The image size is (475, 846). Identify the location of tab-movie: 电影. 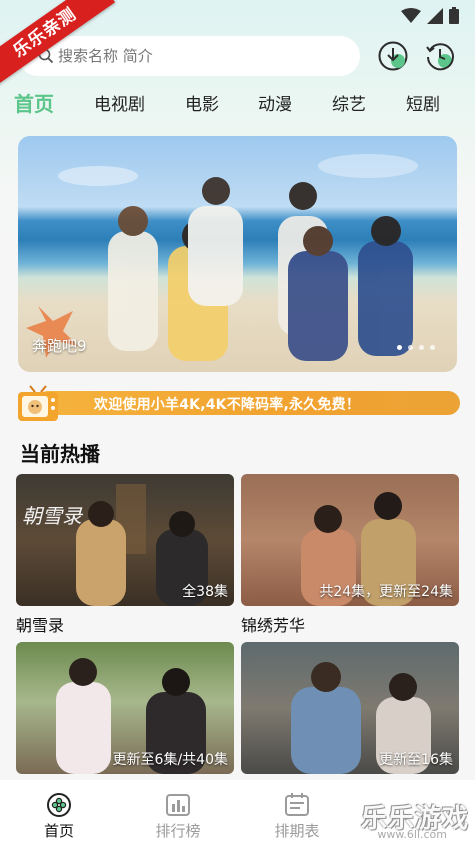
(202, 102).